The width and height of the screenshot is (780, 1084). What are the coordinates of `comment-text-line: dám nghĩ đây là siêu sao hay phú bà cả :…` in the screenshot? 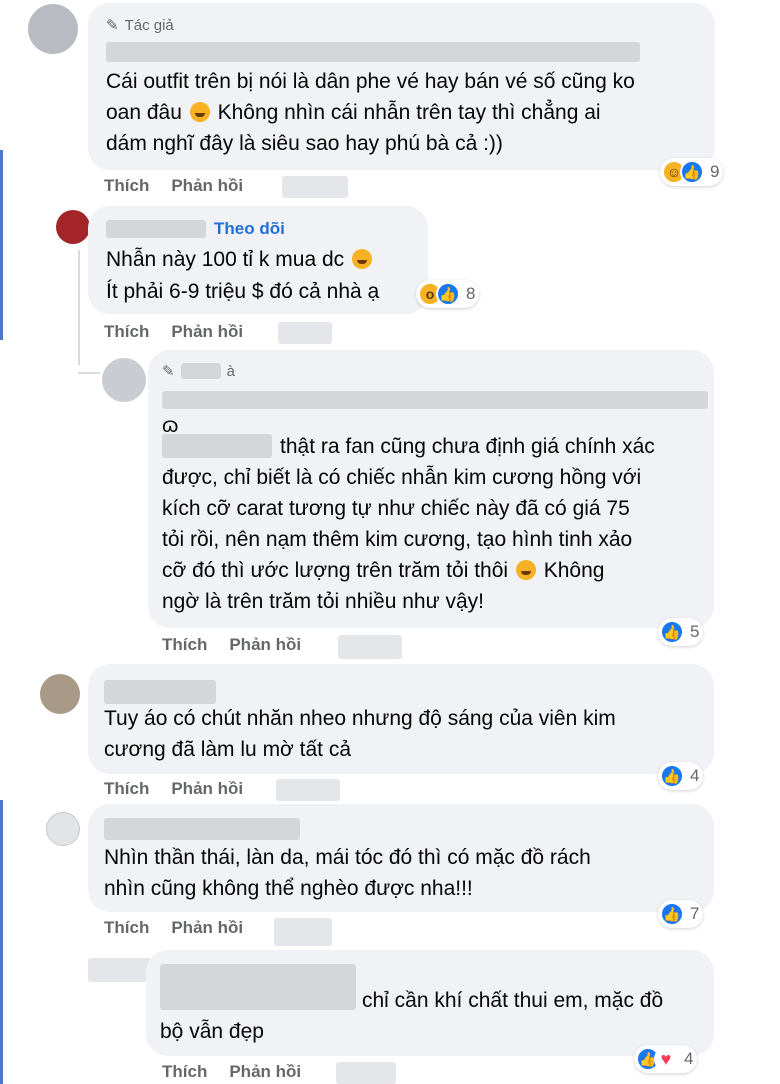 It's located at (304, 143).